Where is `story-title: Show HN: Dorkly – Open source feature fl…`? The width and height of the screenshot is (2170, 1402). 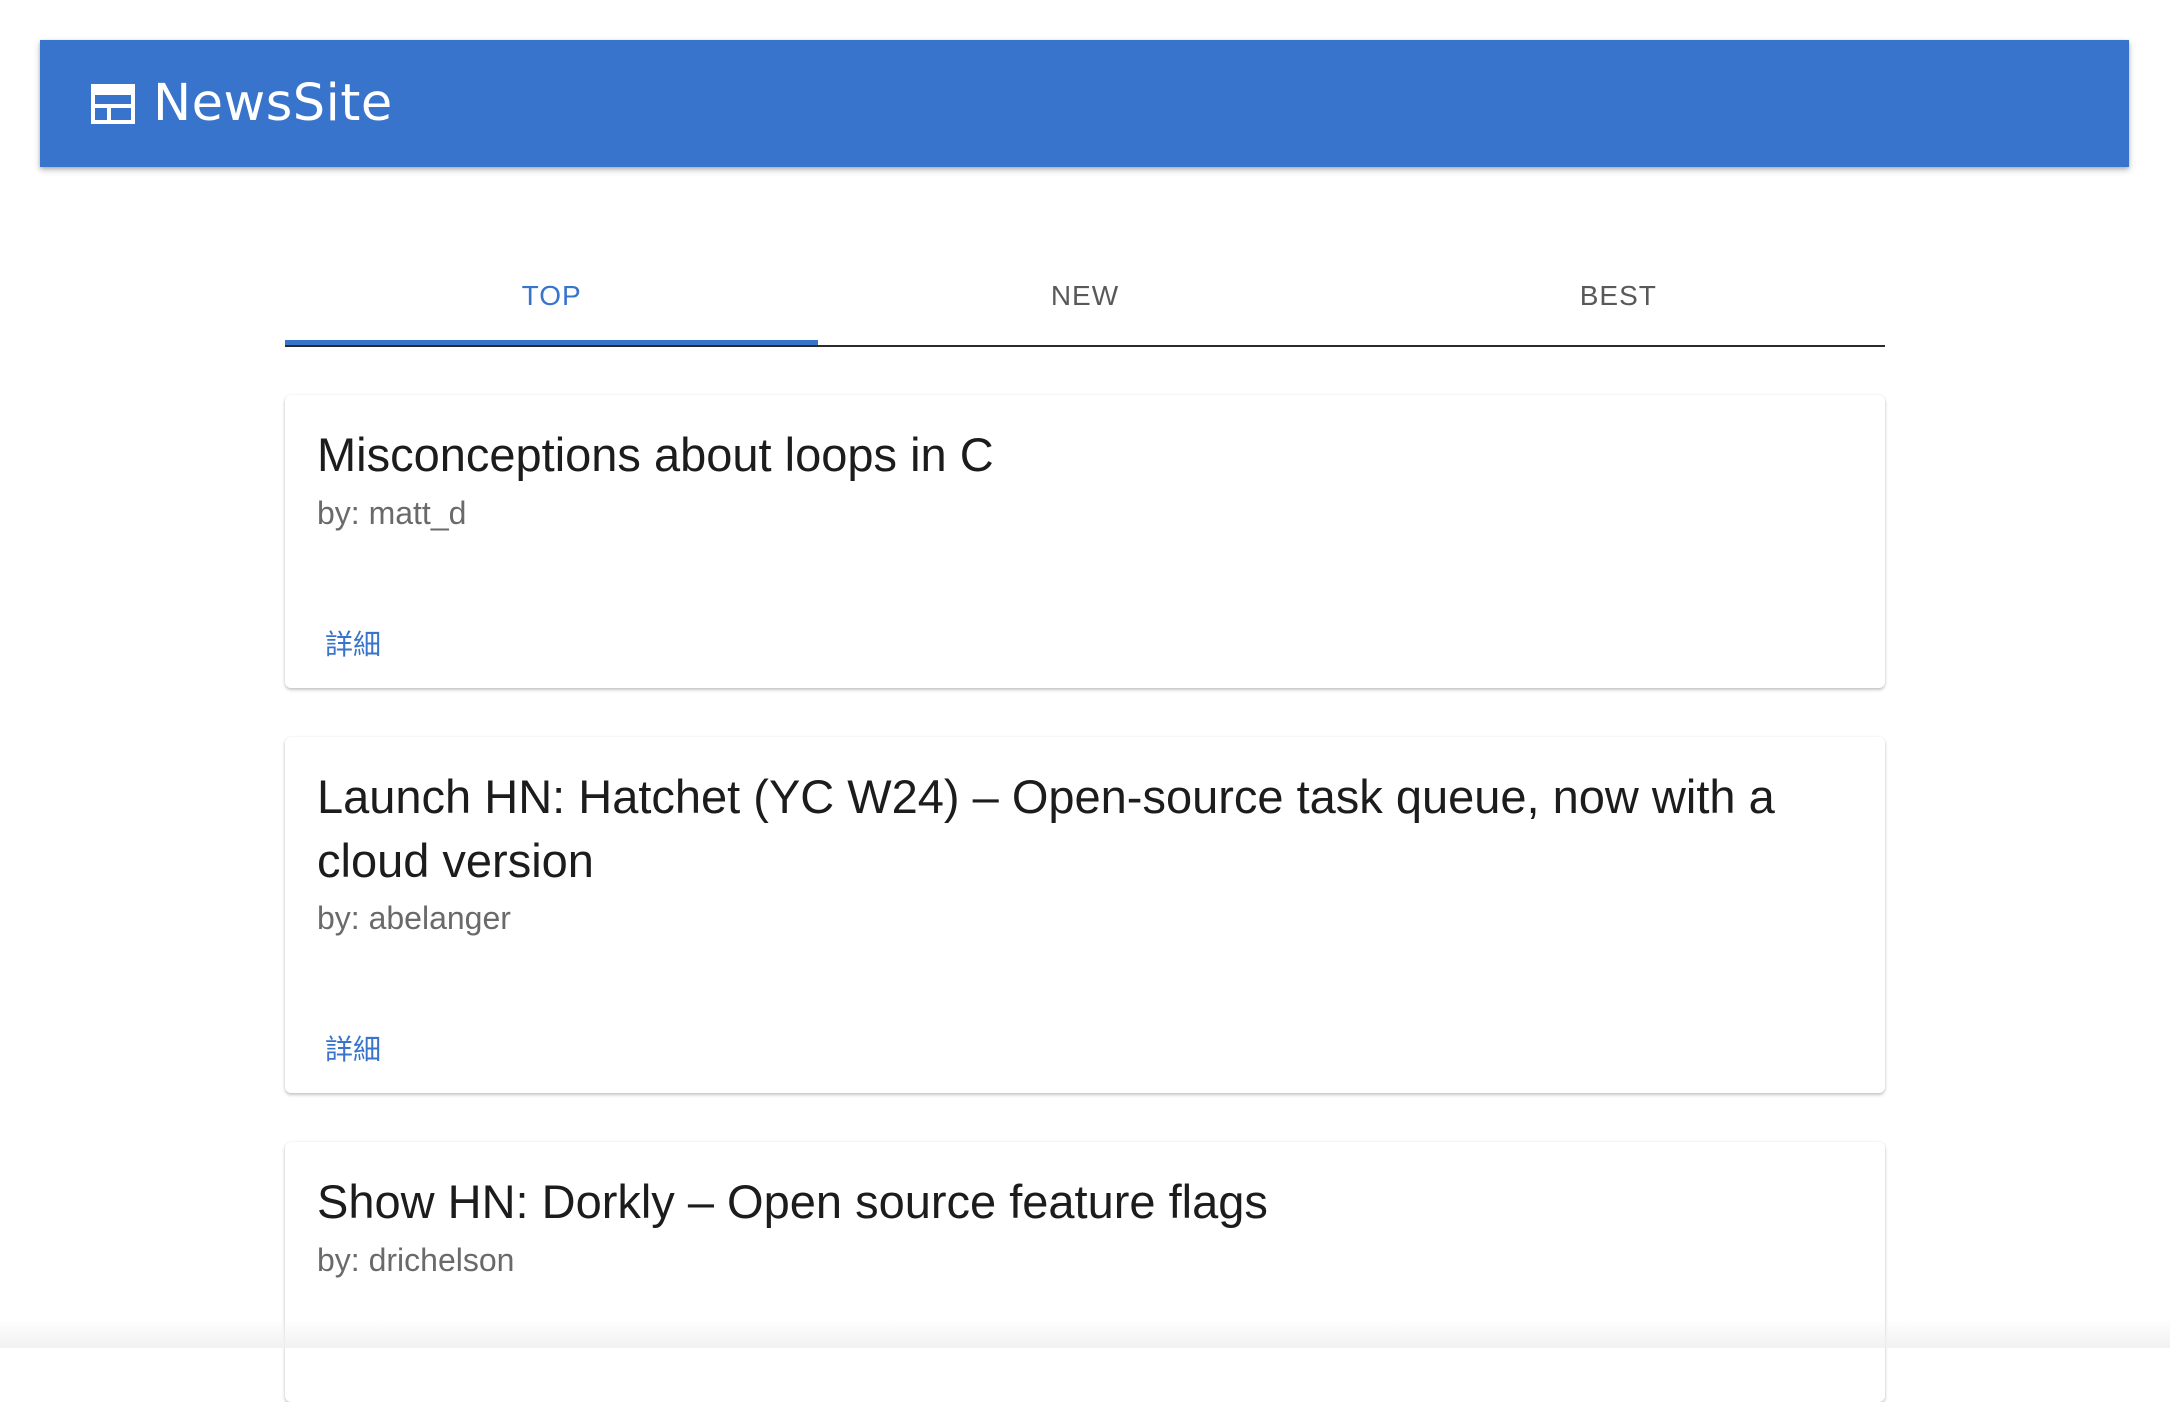 story-title: Show HN: Dorkly – Open source feature fl… is located at coordinates (792, 1201).